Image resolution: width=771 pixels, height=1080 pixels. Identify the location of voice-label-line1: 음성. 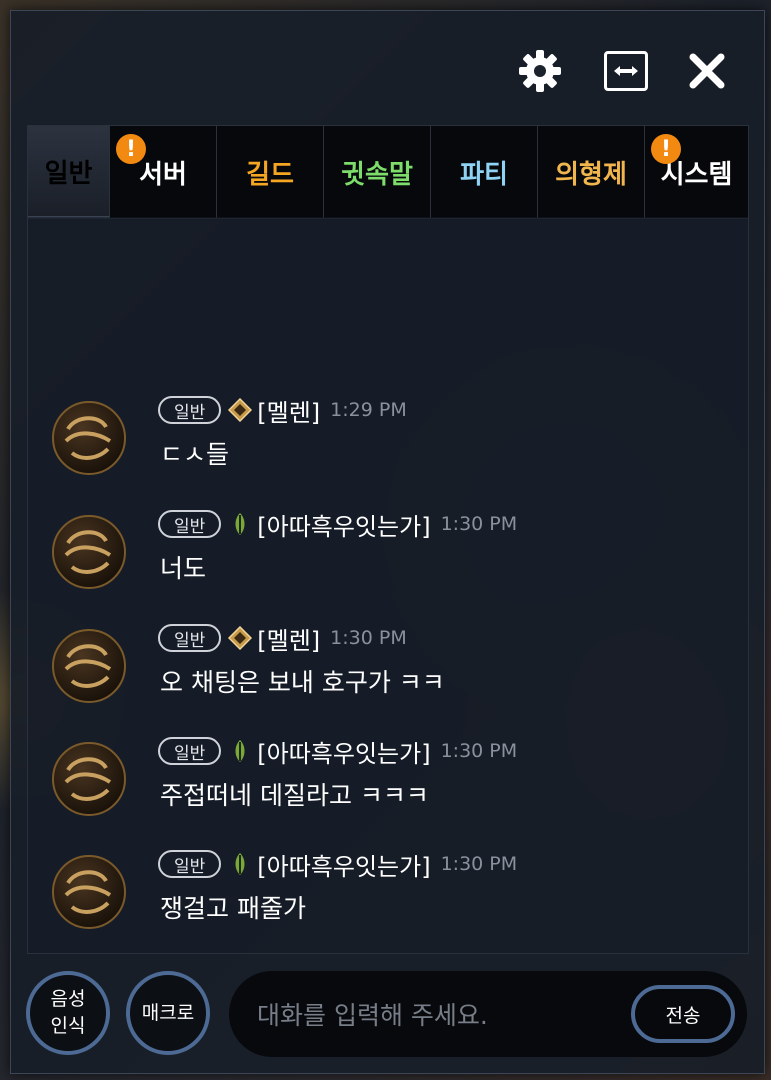
(68, 999).